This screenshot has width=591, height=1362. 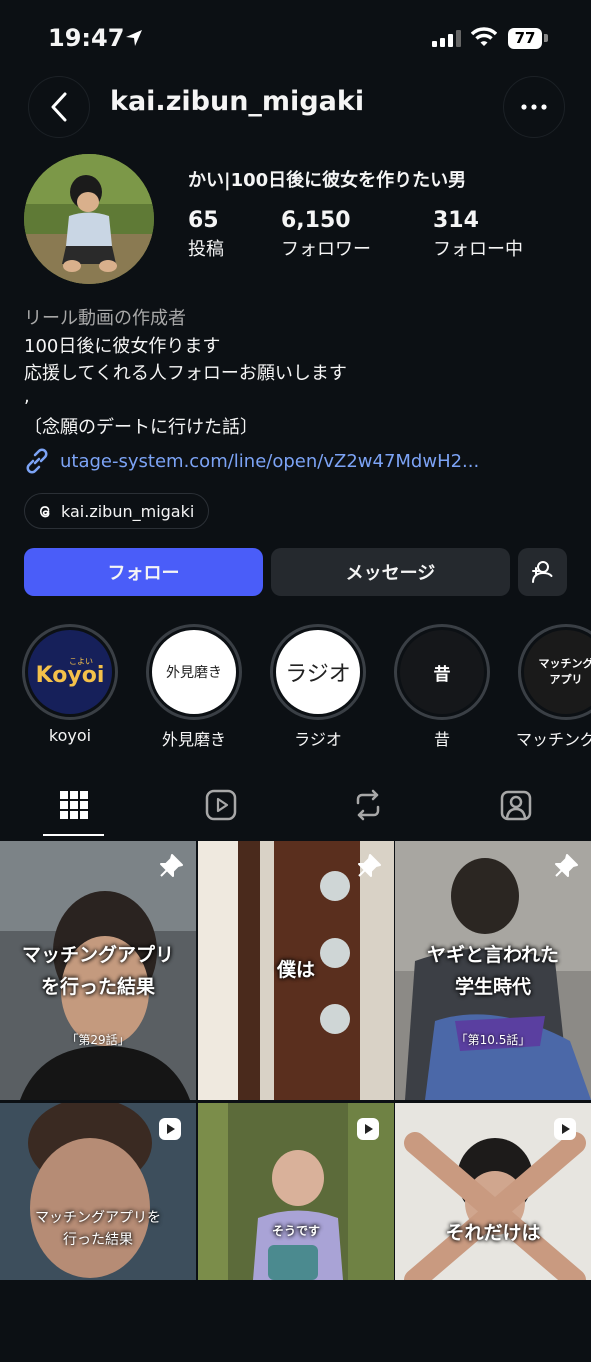 I want to click on post-4-title: マッチングアプリを 行った結果, so click(x=98, y=1229).